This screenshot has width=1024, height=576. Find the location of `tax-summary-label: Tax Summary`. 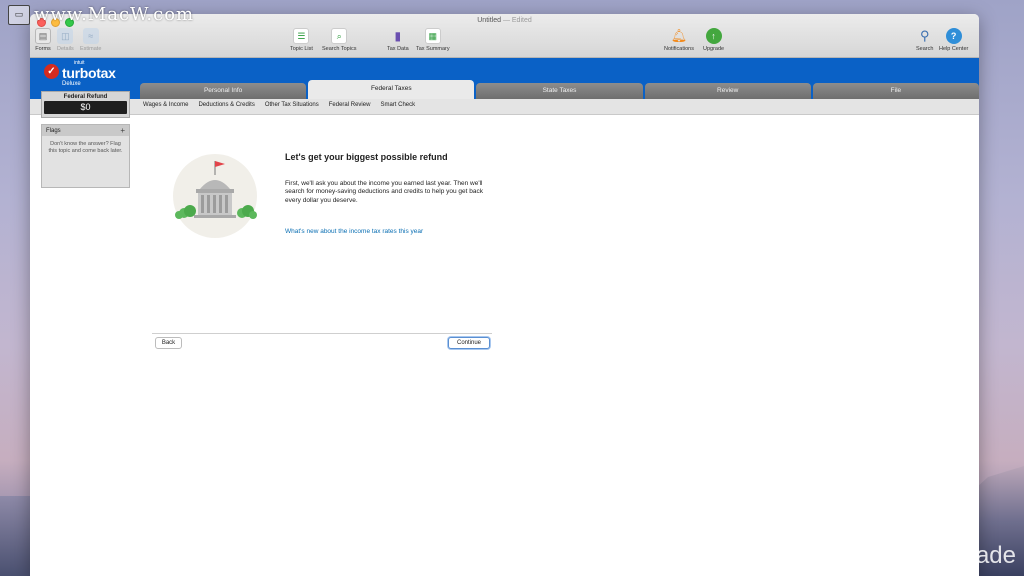

tax-summary-label: Tax Summary is located at coordinates (433, 49).